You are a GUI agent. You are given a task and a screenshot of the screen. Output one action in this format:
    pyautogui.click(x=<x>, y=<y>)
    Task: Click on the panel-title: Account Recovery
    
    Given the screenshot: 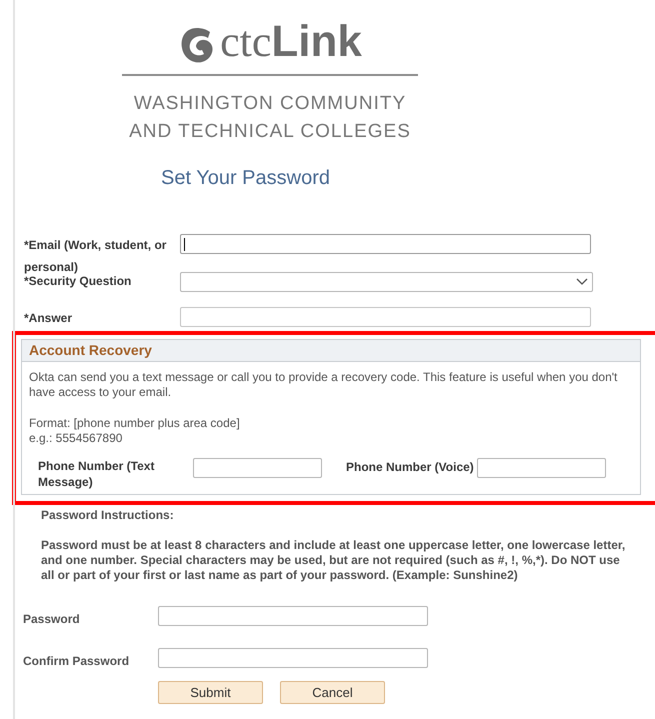 What is the action you would take?
    pyautogui.click(x=90, y=350)
    